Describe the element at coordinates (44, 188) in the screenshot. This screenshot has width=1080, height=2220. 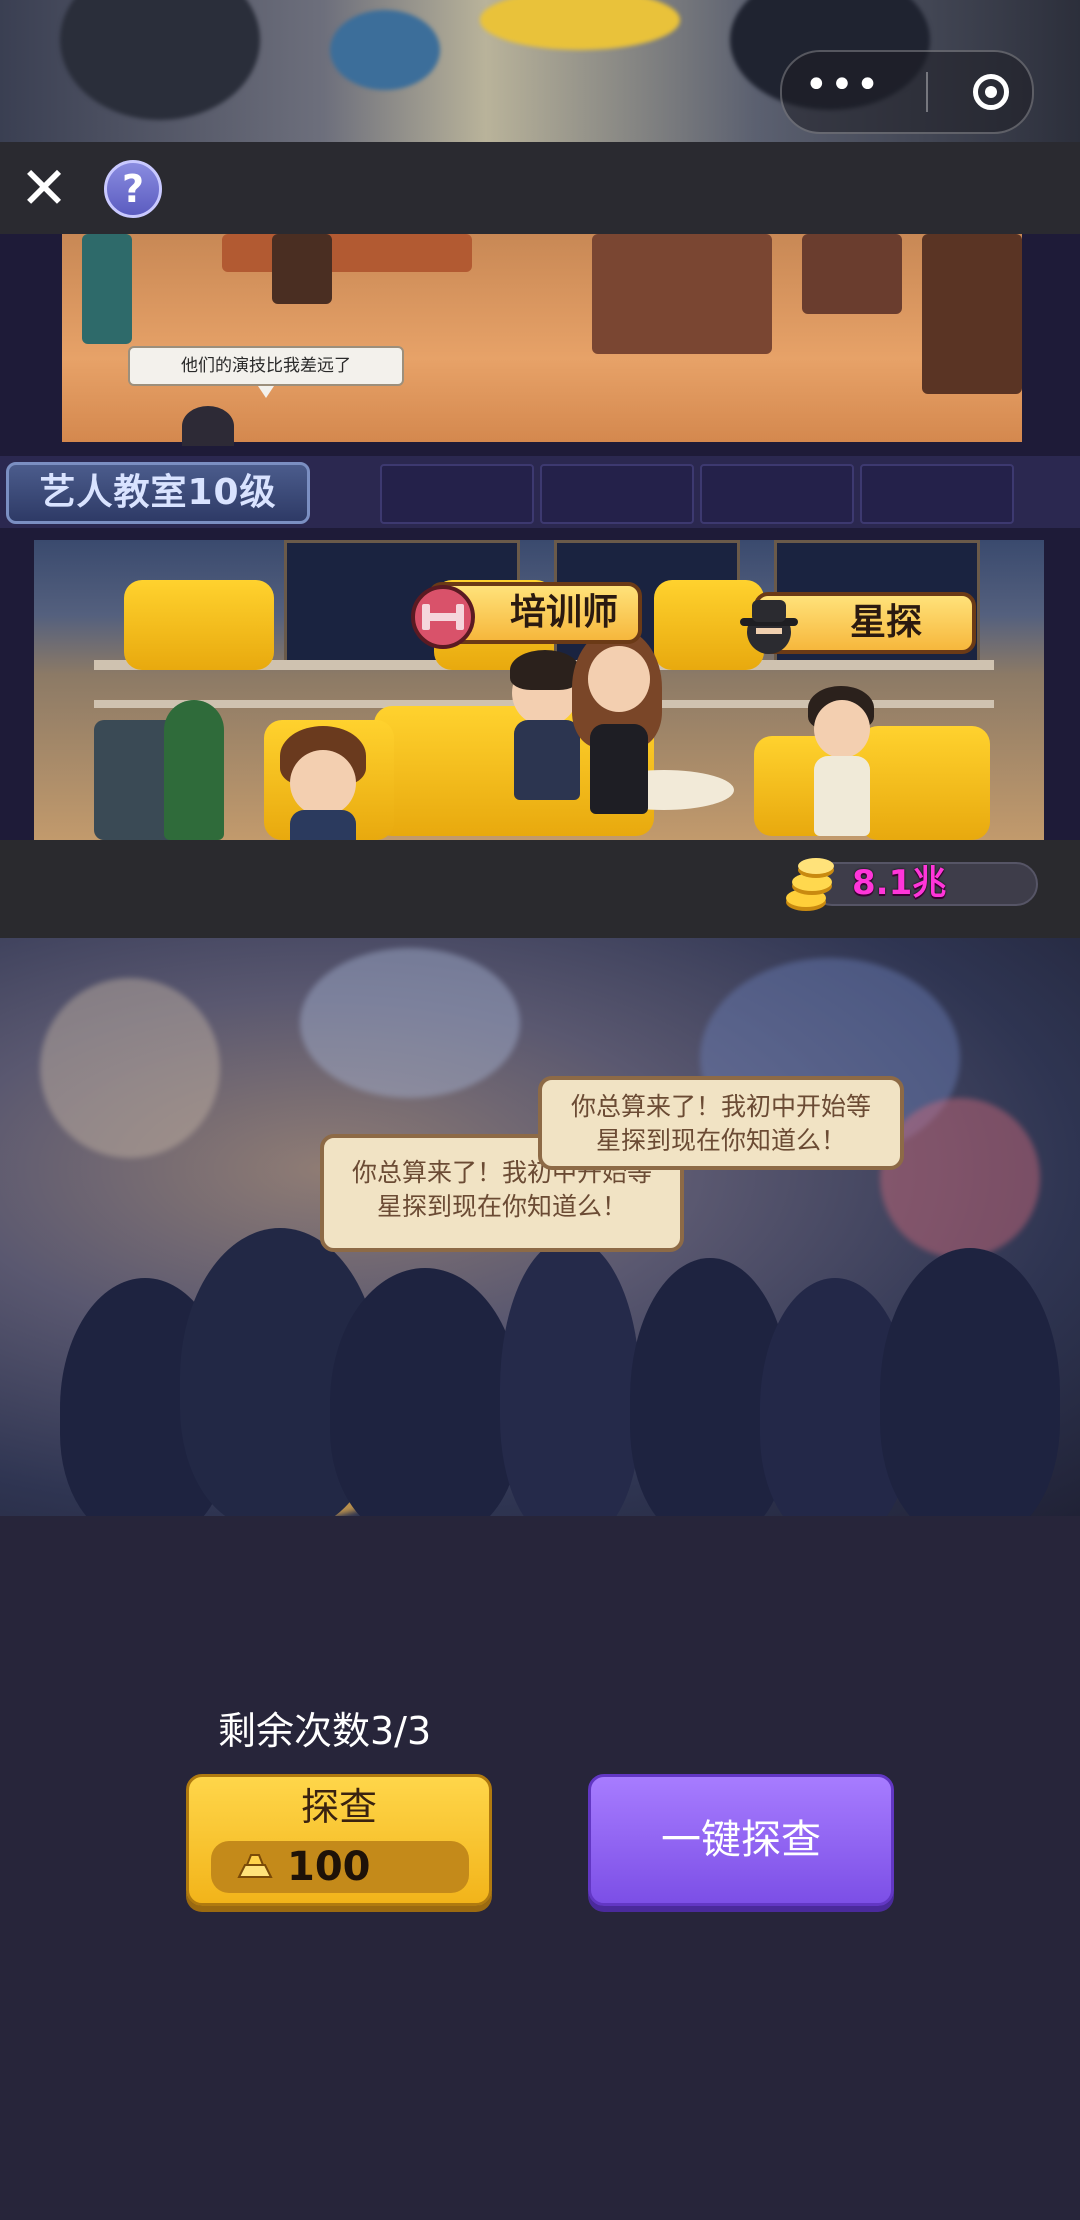
I see `close-x-icon: ✕` at that location.